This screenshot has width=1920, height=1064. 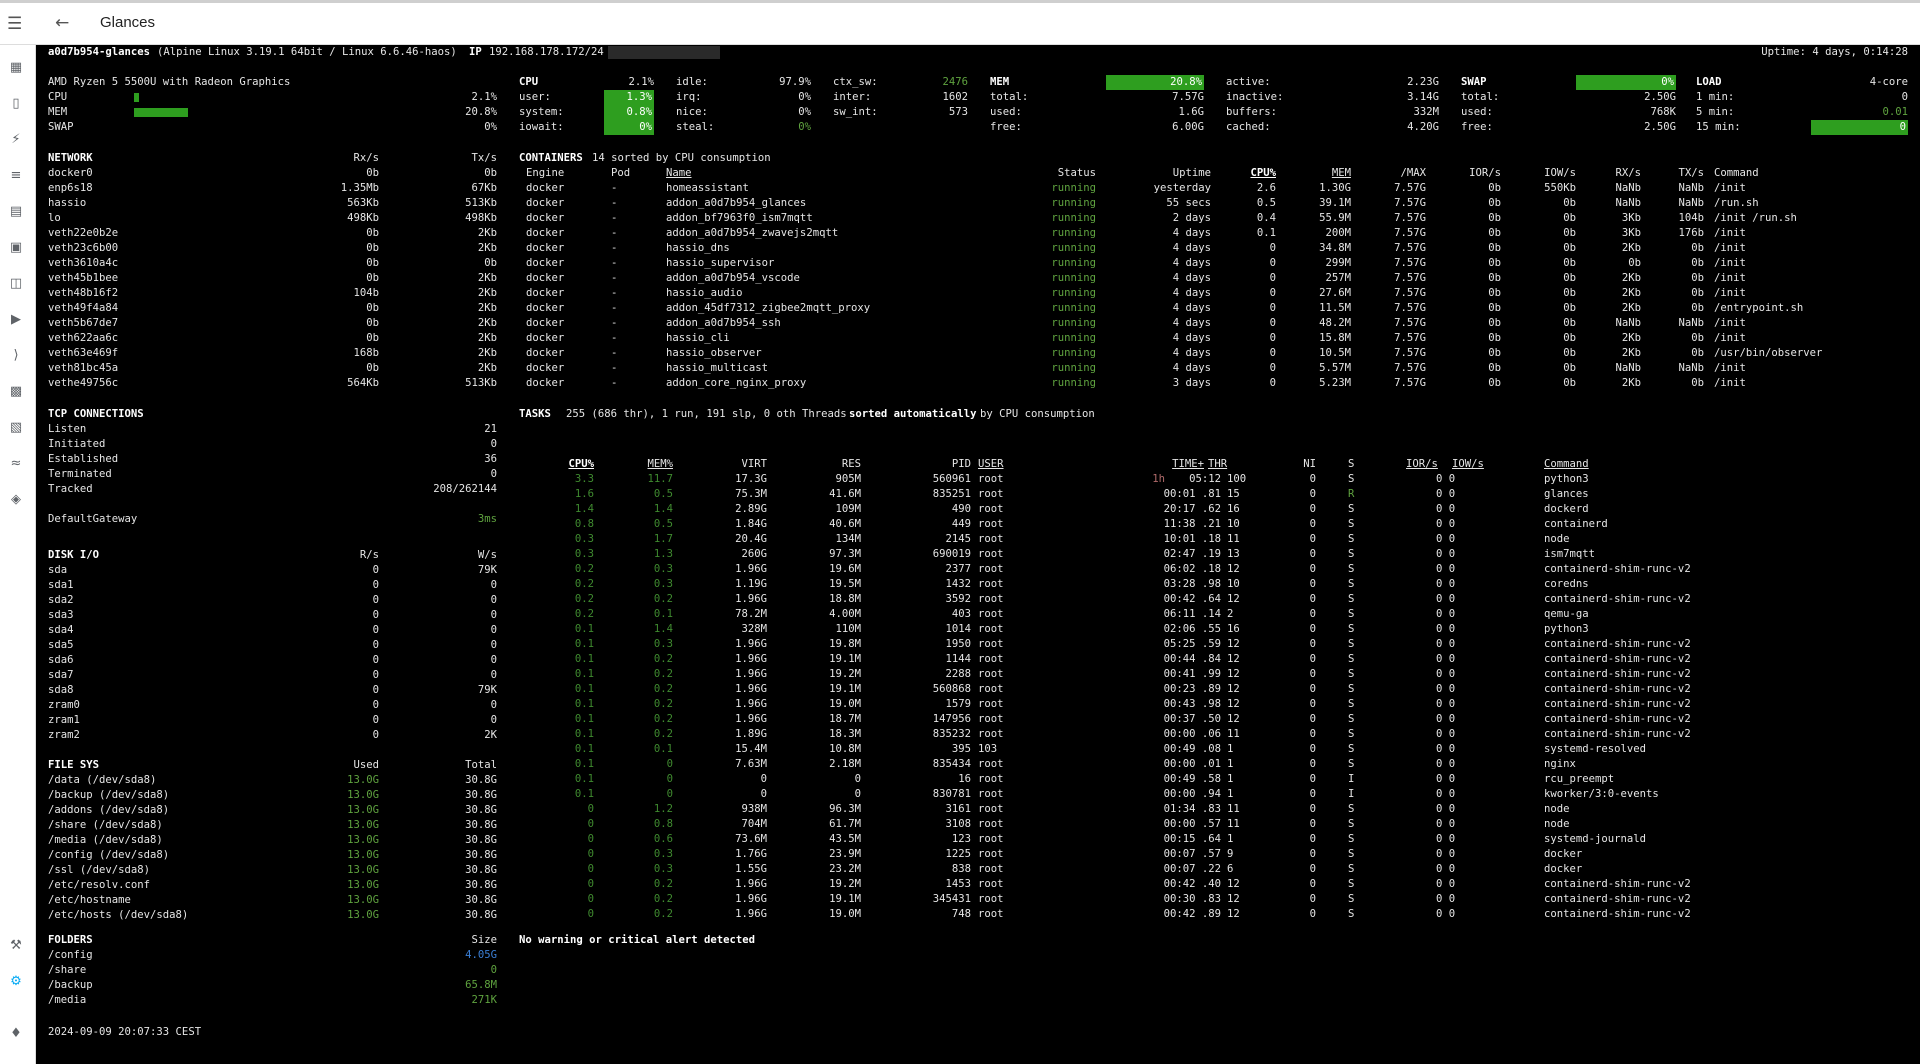 I want to click on ip-label: IP, so click(x=475, y=52).